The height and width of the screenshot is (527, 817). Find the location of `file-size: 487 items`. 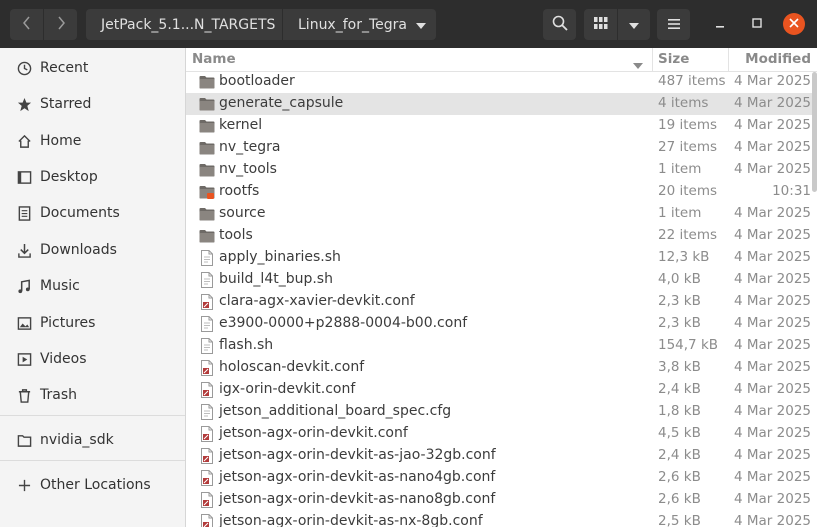

file-size: 487 items is located at coordinates (692, 81).